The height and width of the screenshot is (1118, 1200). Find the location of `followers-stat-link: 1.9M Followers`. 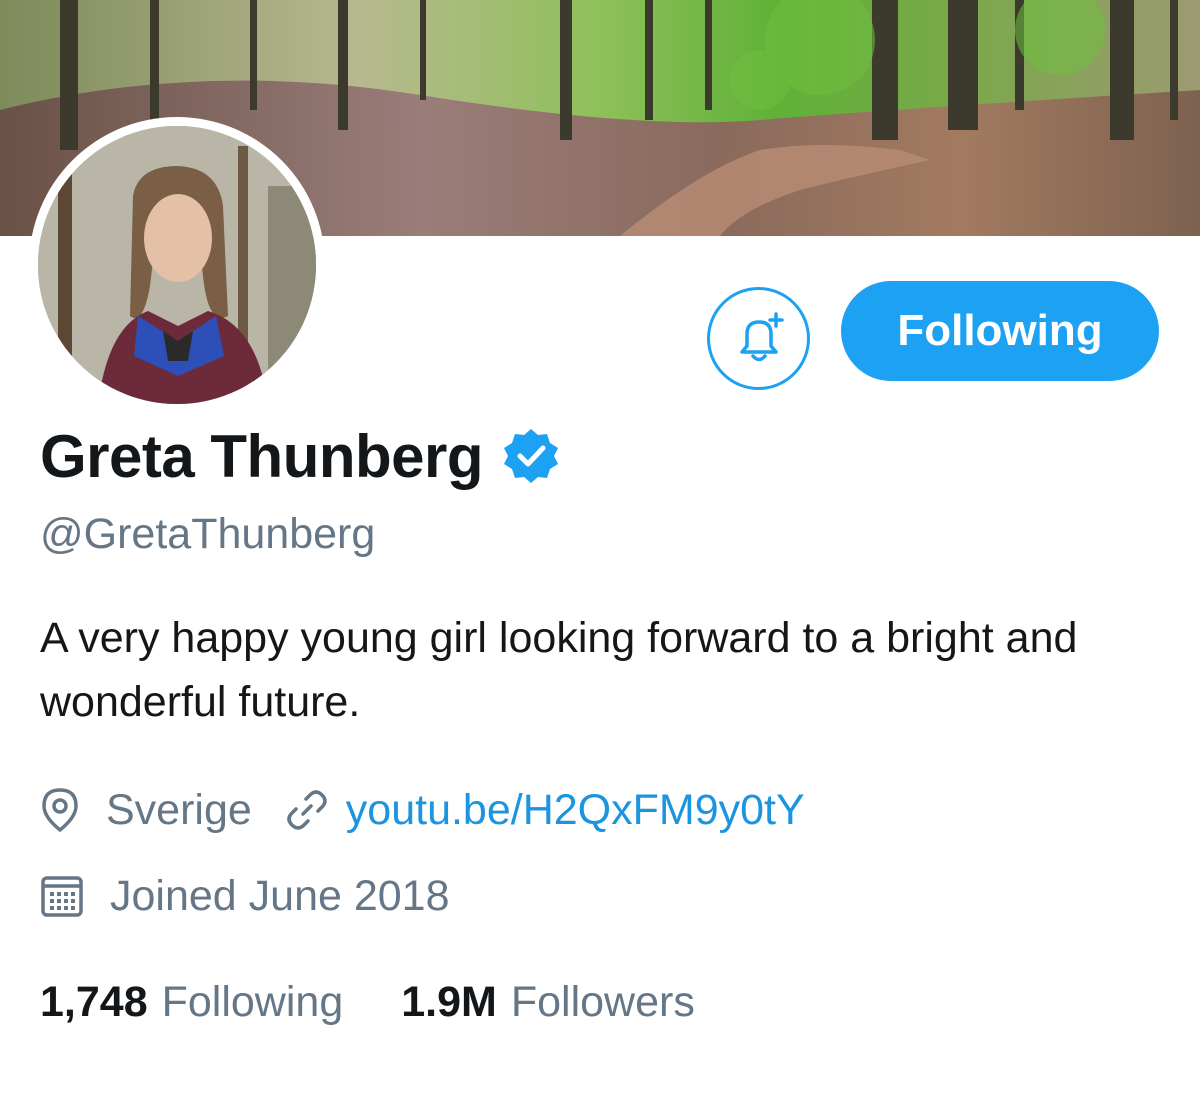

followers-stat-link: 1.9M Followers is located at coordinates (548, 1002).